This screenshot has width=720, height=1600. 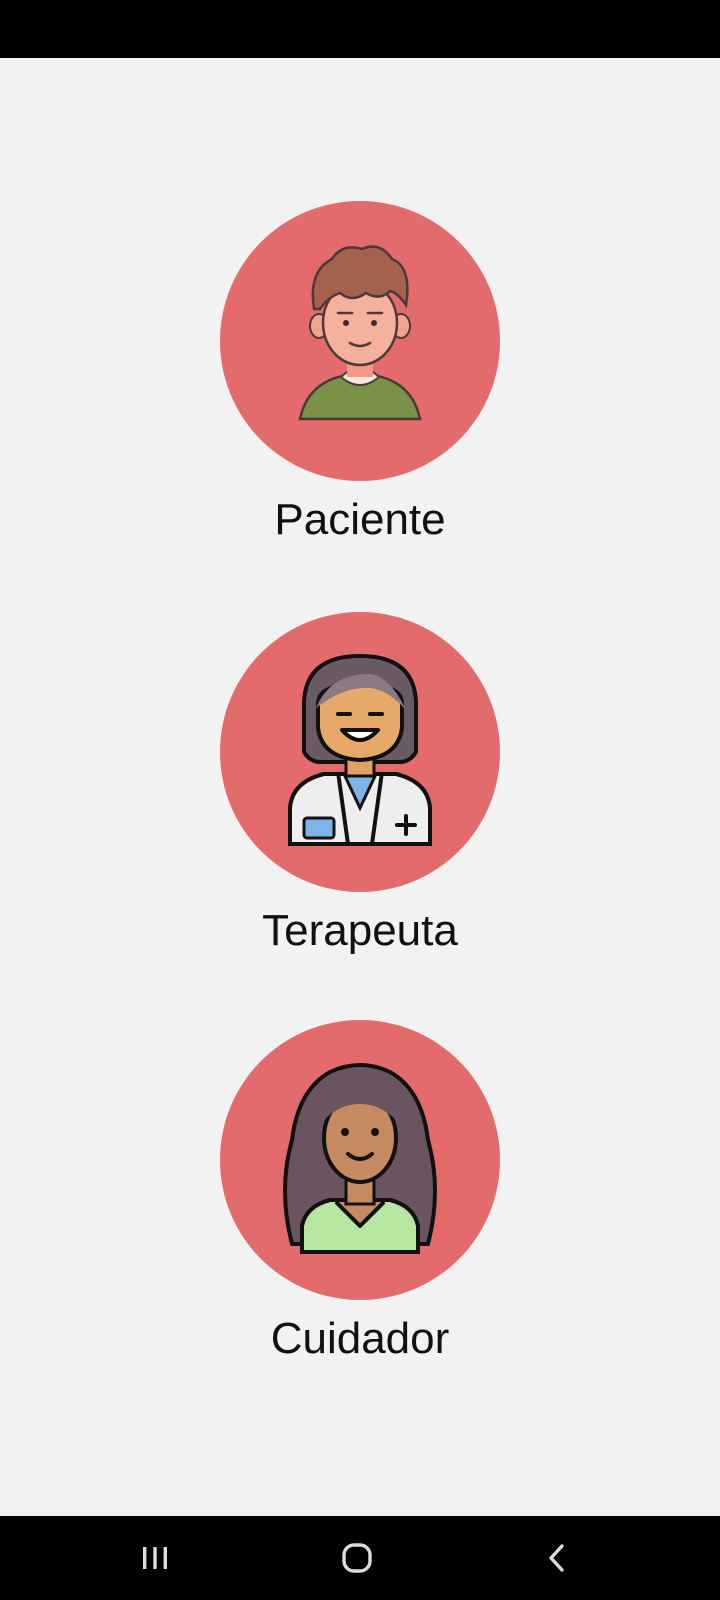 I want to click on recents-button, so click(x=155, y=1558).